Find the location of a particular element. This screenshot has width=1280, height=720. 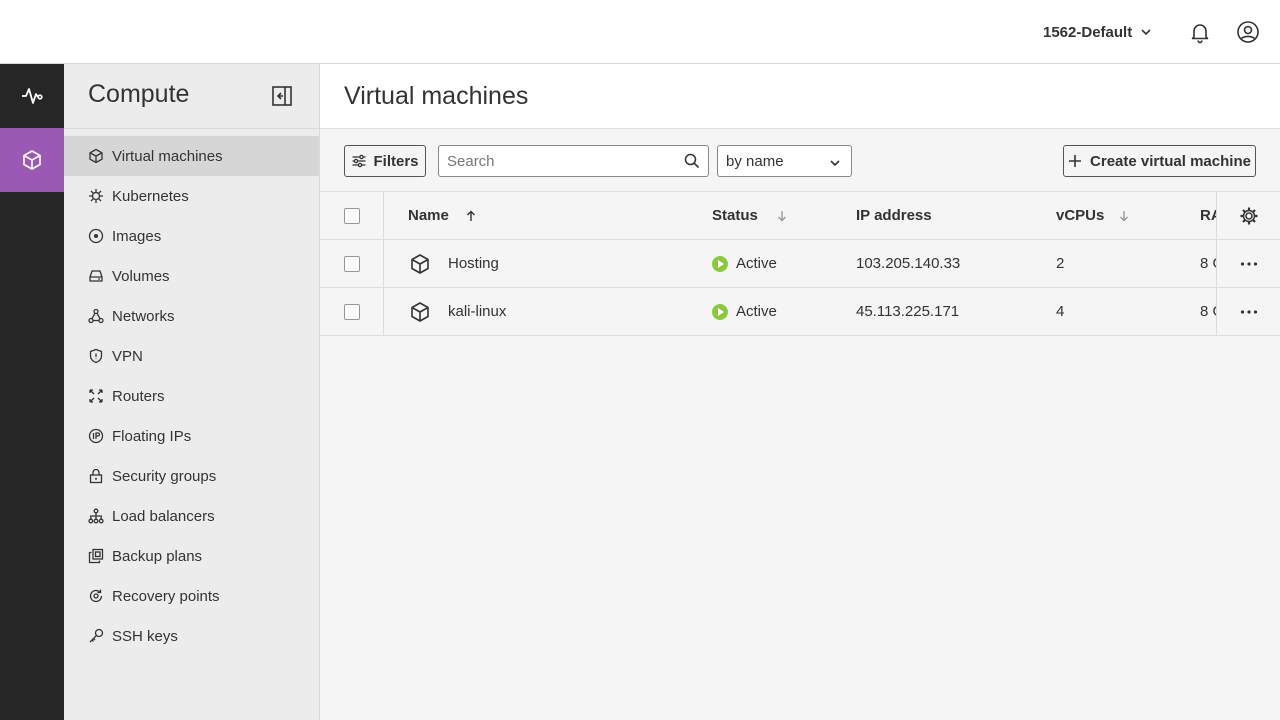

arrow-up-icon is located at coordinates (470, 215).